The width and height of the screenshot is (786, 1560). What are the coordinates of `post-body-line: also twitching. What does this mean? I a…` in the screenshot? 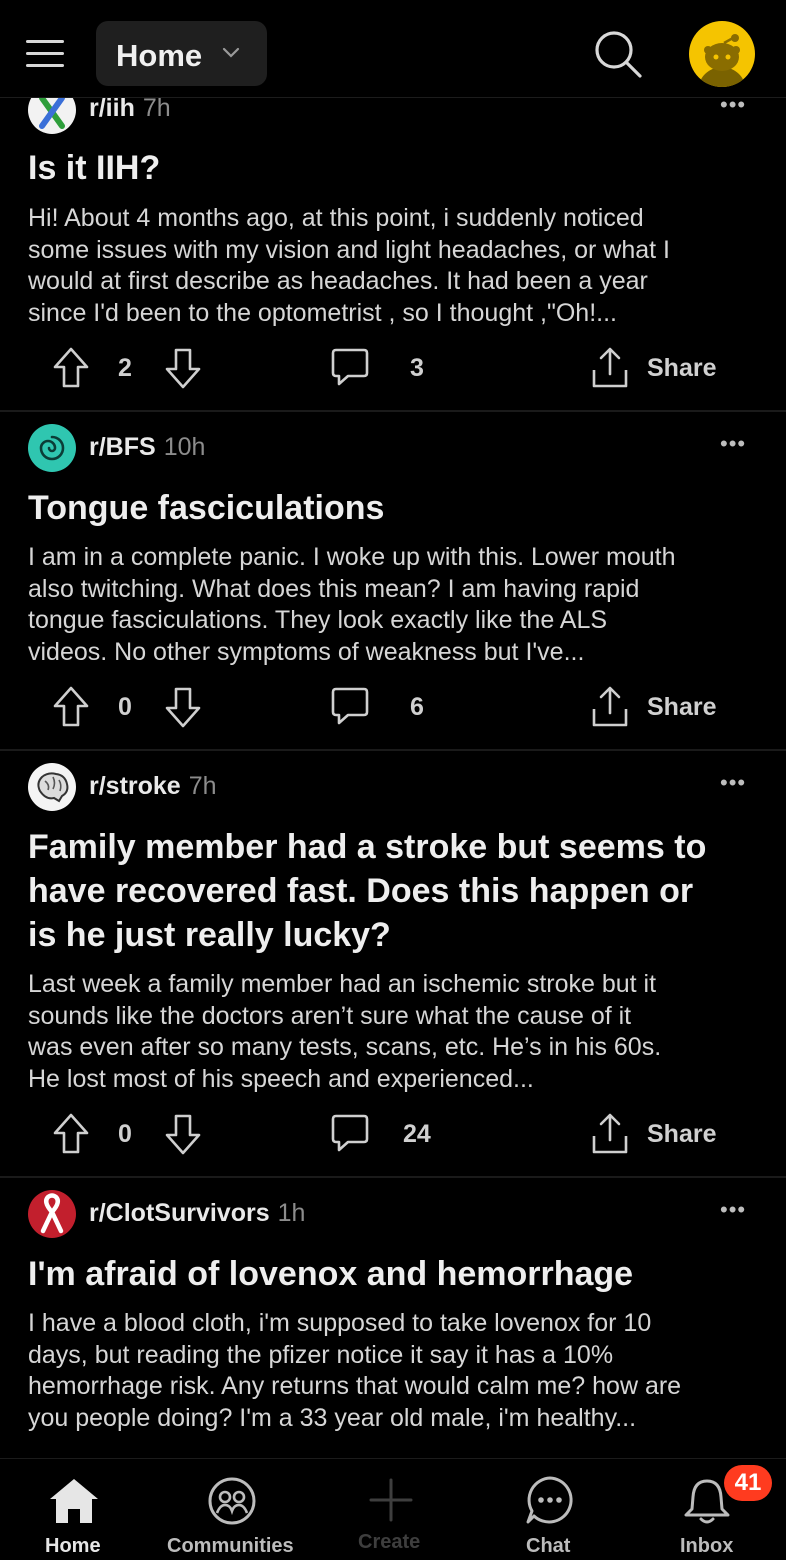 It's located at (334, 588).